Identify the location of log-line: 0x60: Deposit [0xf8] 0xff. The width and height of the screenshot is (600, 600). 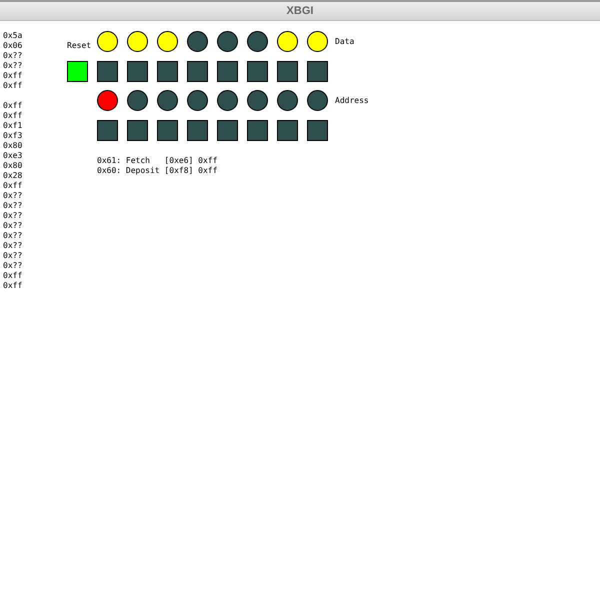
(157, 171).